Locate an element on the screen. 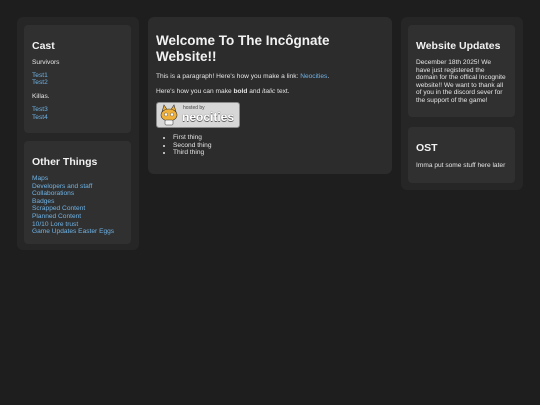  killer-link-test3: Test3 is located at coordinates (77, 110).